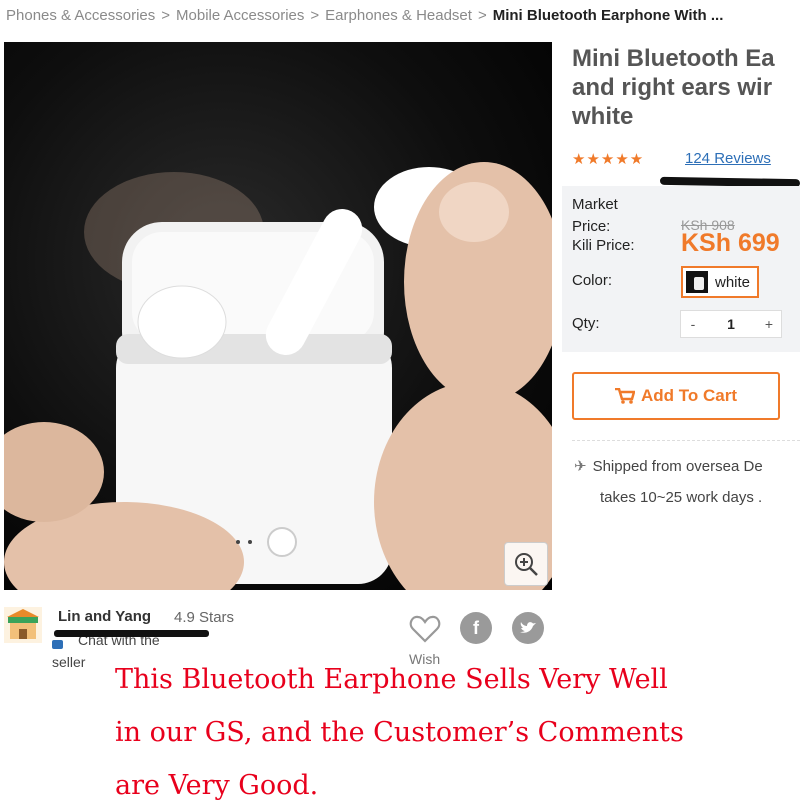  What do you see at coordinates (80, 16) in the screenshot?
I see `breadcrumb-item-phones: Phones & Accessories` at bounding box center [80, 16].